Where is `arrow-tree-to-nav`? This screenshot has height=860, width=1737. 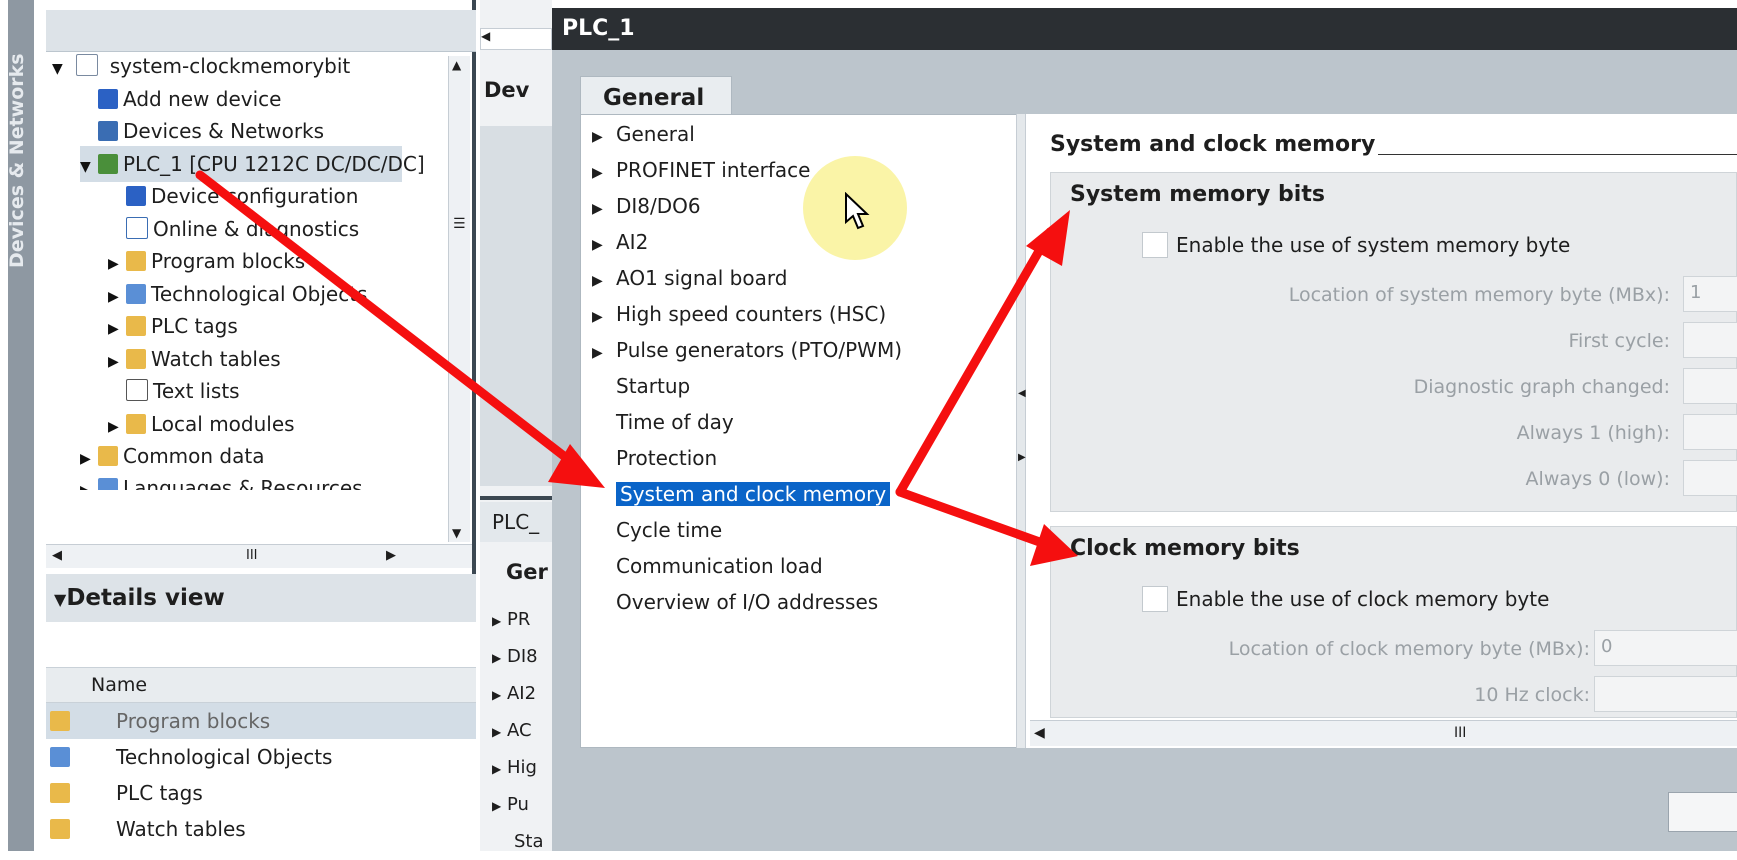
arrow-tree-to-nav is located at coordinates (391, 322).